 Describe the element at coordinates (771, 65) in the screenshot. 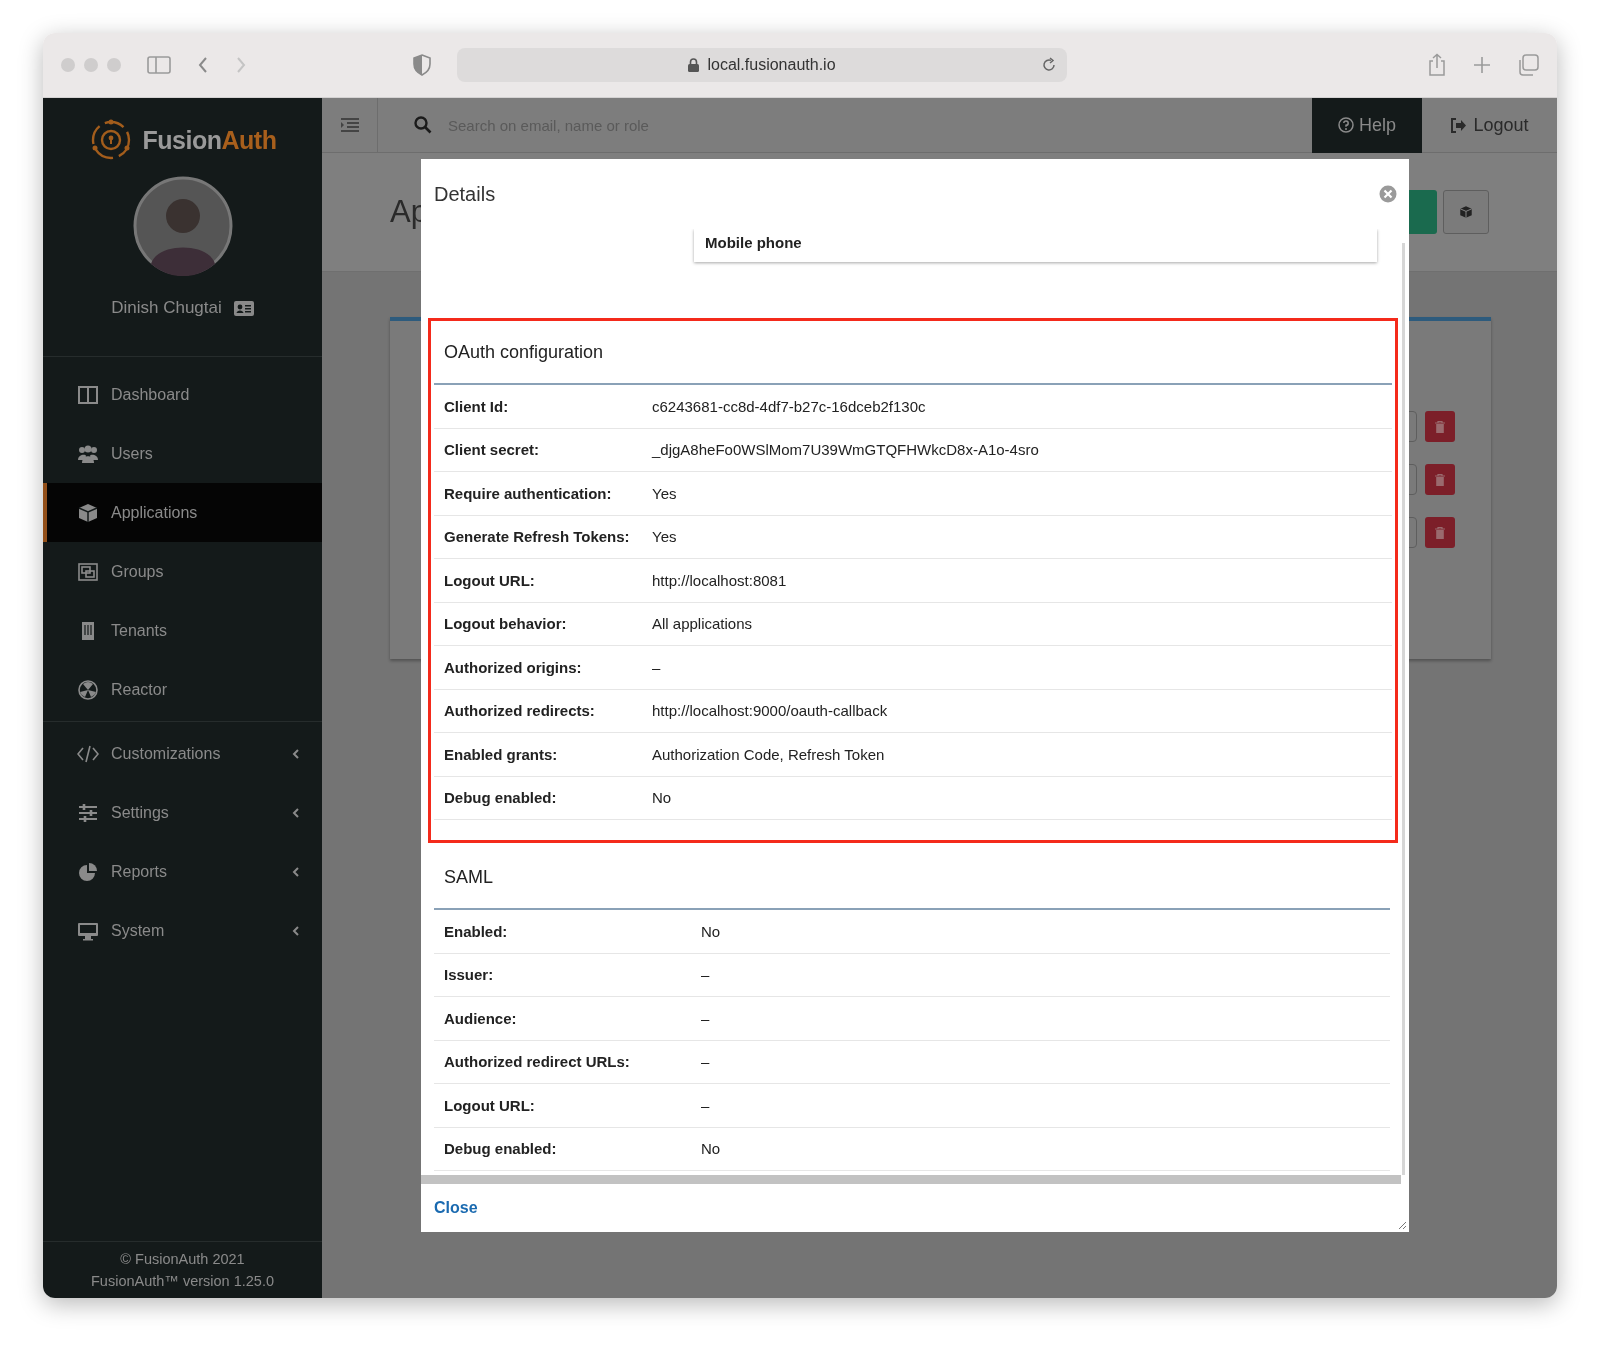

I see `url-text: local.fusionauth.io` at that location.